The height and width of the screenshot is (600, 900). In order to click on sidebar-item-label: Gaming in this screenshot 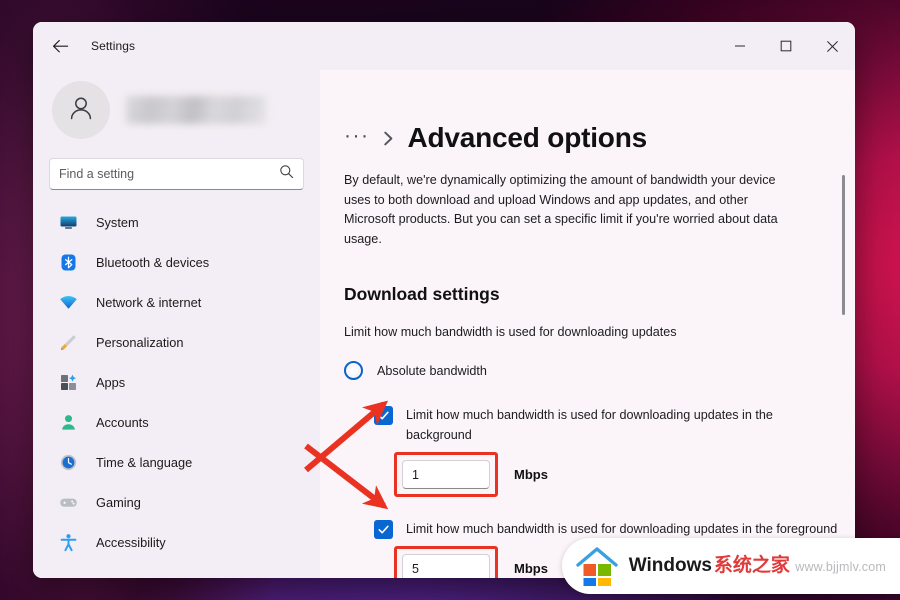, I will do `click(118, 502)`.